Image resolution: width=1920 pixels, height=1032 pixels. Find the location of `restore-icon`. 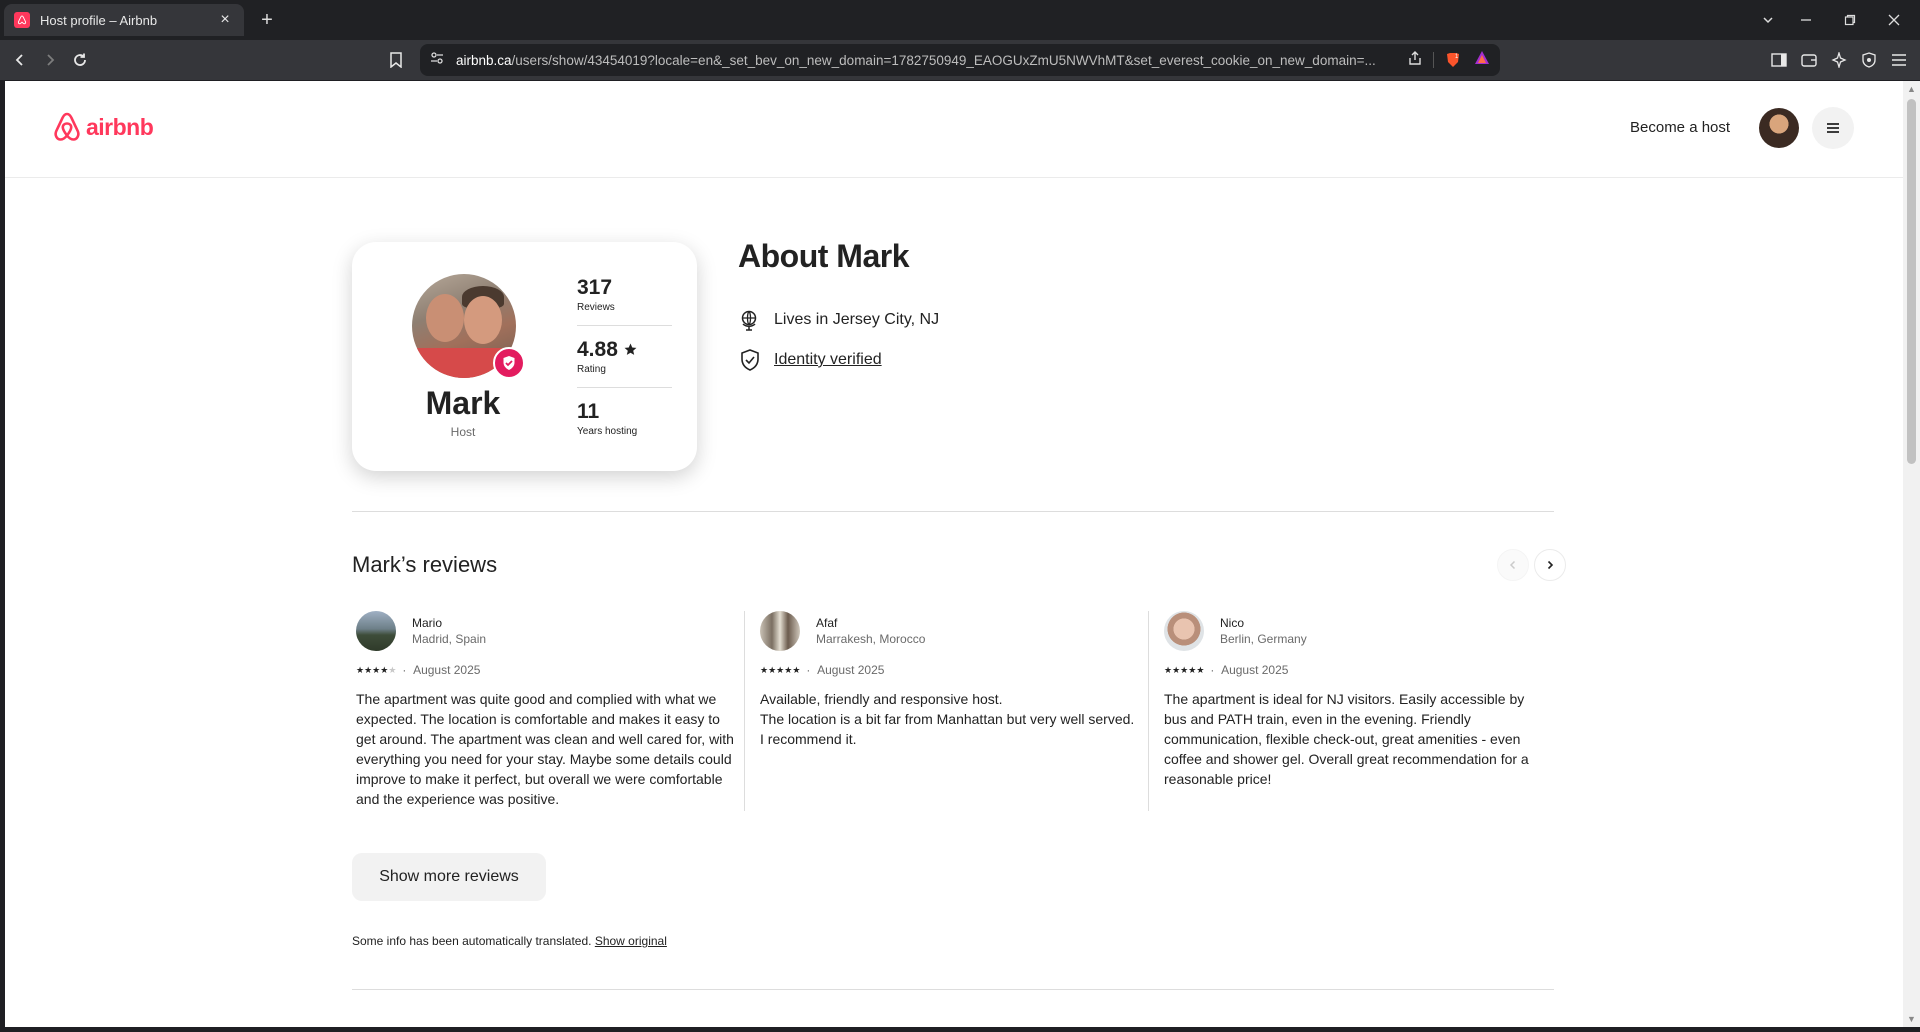

restore-icon is located at coordinates (1850, 20).